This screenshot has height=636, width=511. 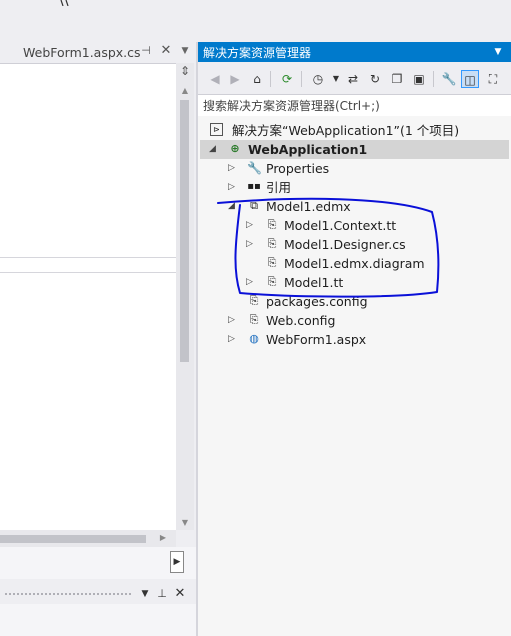 What do you see at coordinates (254, 168) in the screenshot?
I see `wrench-icon: 🔧` at bounding box center [254, 168].